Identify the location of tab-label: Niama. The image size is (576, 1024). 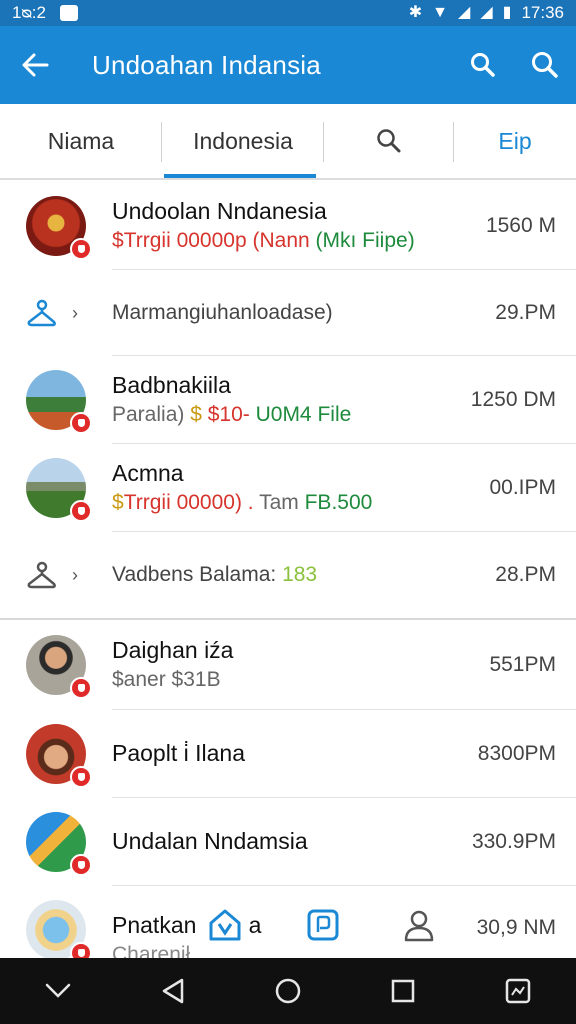
(81, 140).